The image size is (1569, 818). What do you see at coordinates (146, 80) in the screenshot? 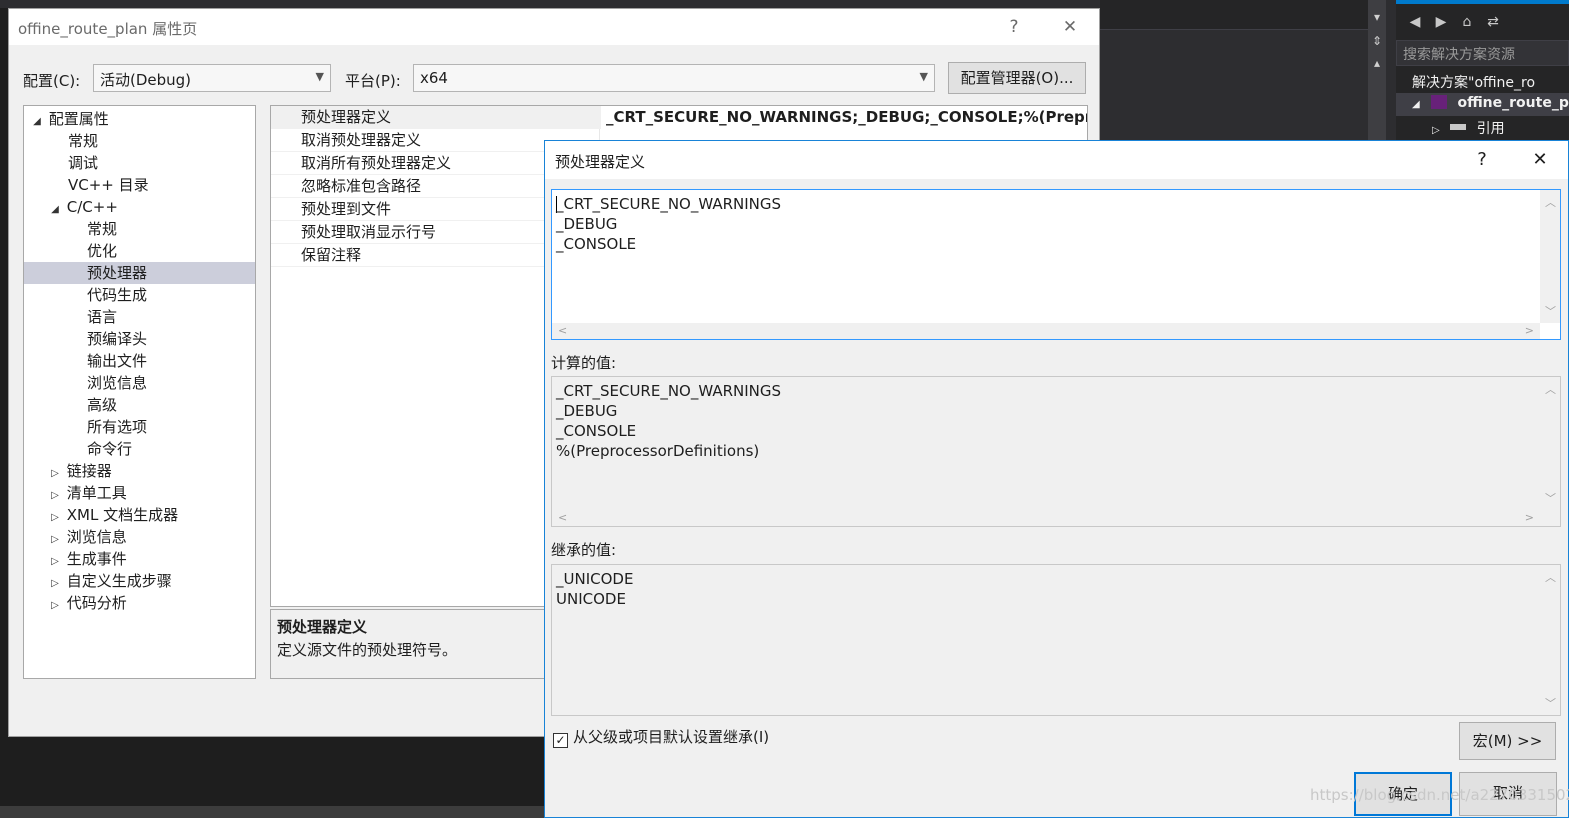
I see `config-value: 活动(Debug)` at bounding box center [146, 80].